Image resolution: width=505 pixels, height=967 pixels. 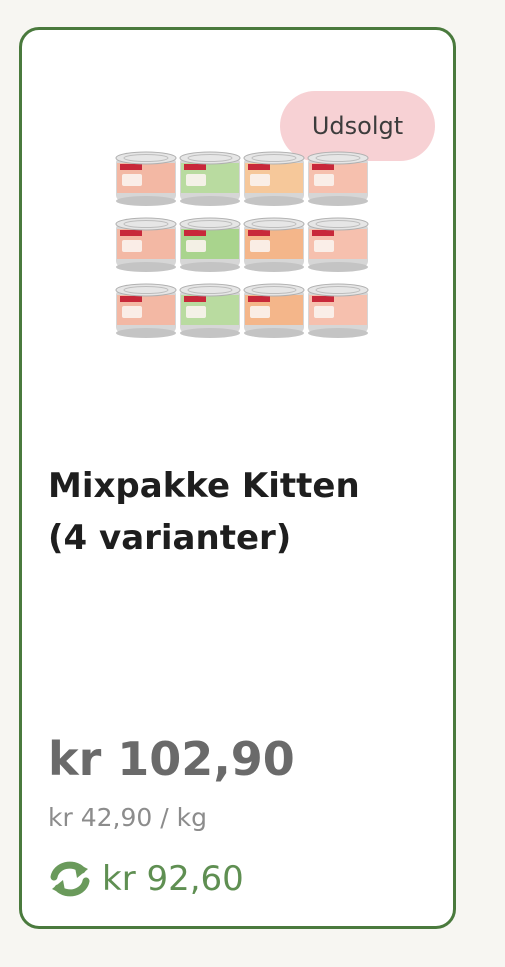 I want to click on cat-food-cans-icon, so click(x=242, y=244).